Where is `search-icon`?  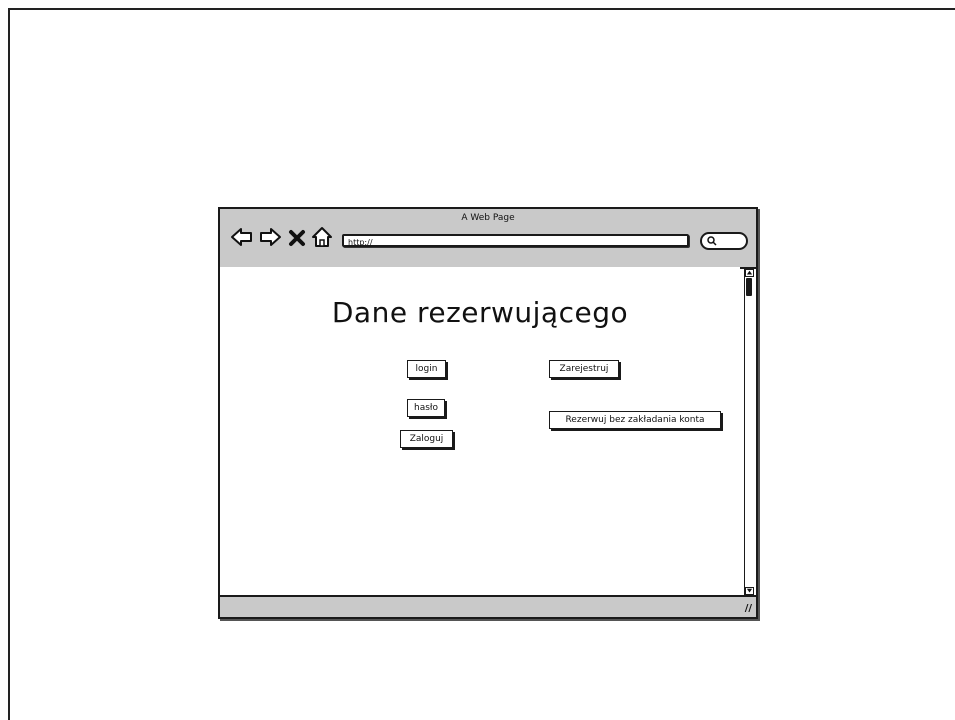
search-icon is located at coordinates (712, 241).